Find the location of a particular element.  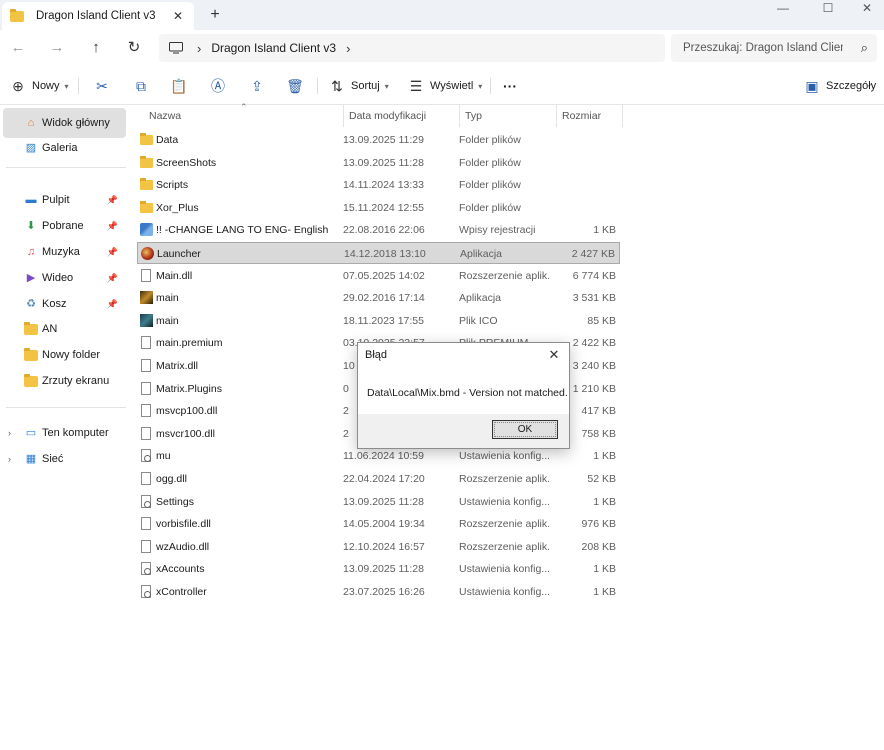

sidebar-item-video: ▶ Wideo 📌 is located at coordinates (63, 278).